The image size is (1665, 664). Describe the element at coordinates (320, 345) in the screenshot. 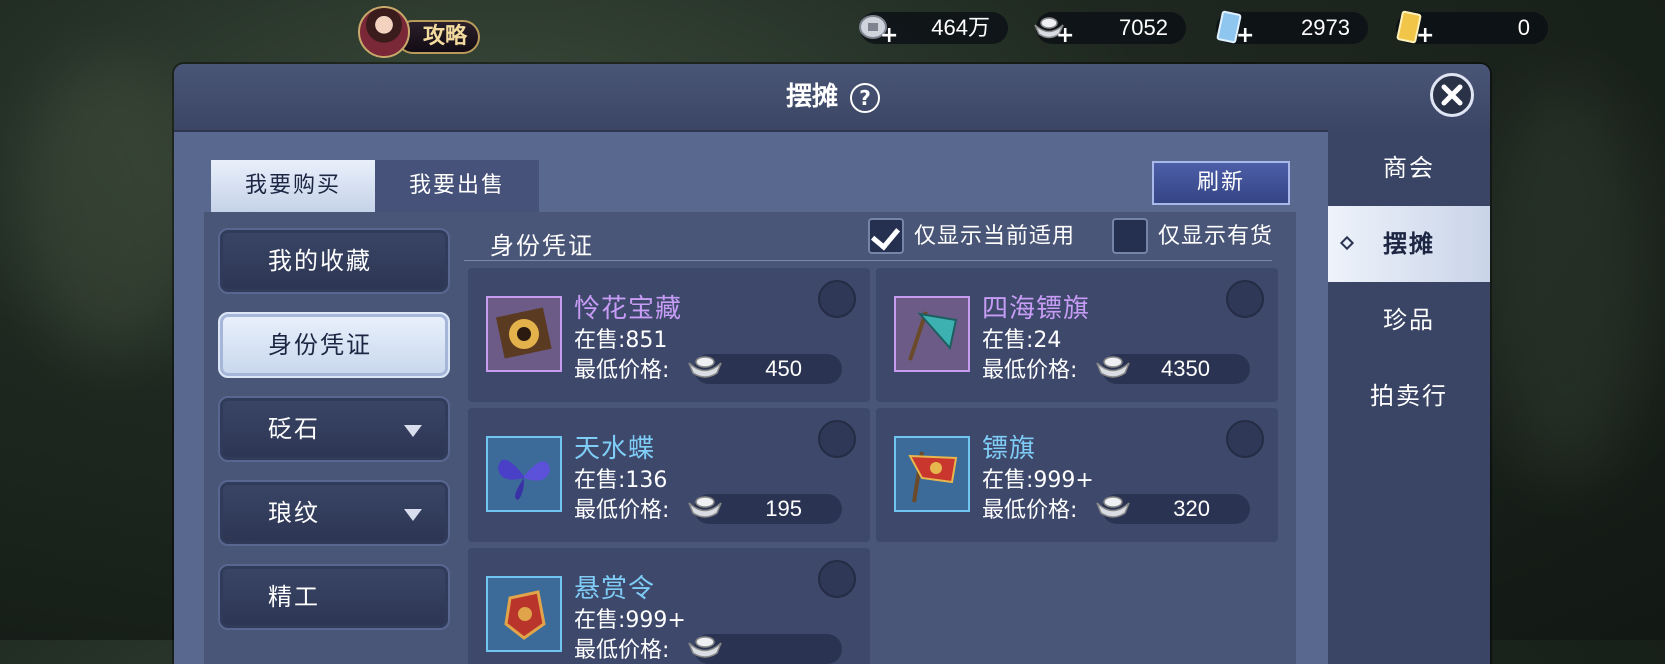

I see `category-label: 身份凭证` at that location.